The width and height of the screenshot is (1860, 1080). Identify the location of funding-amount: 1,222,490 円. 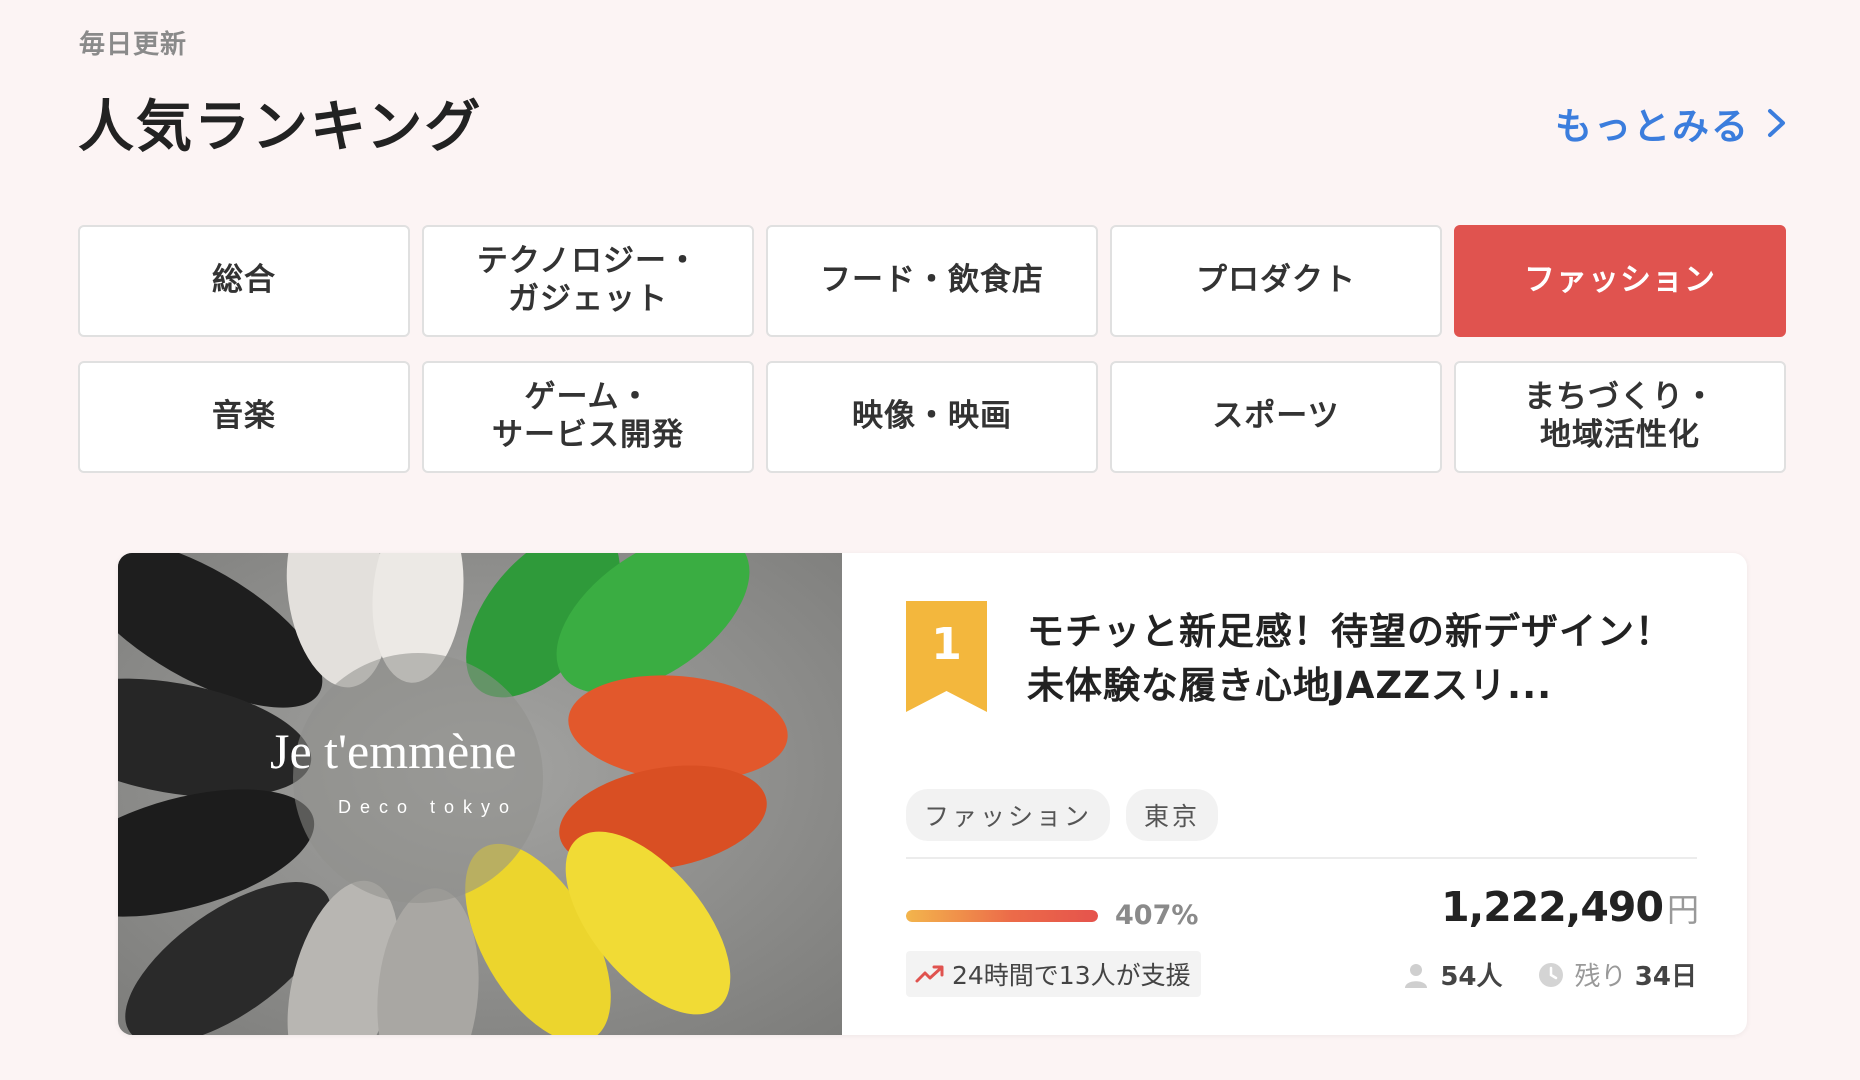
(1570, 907).